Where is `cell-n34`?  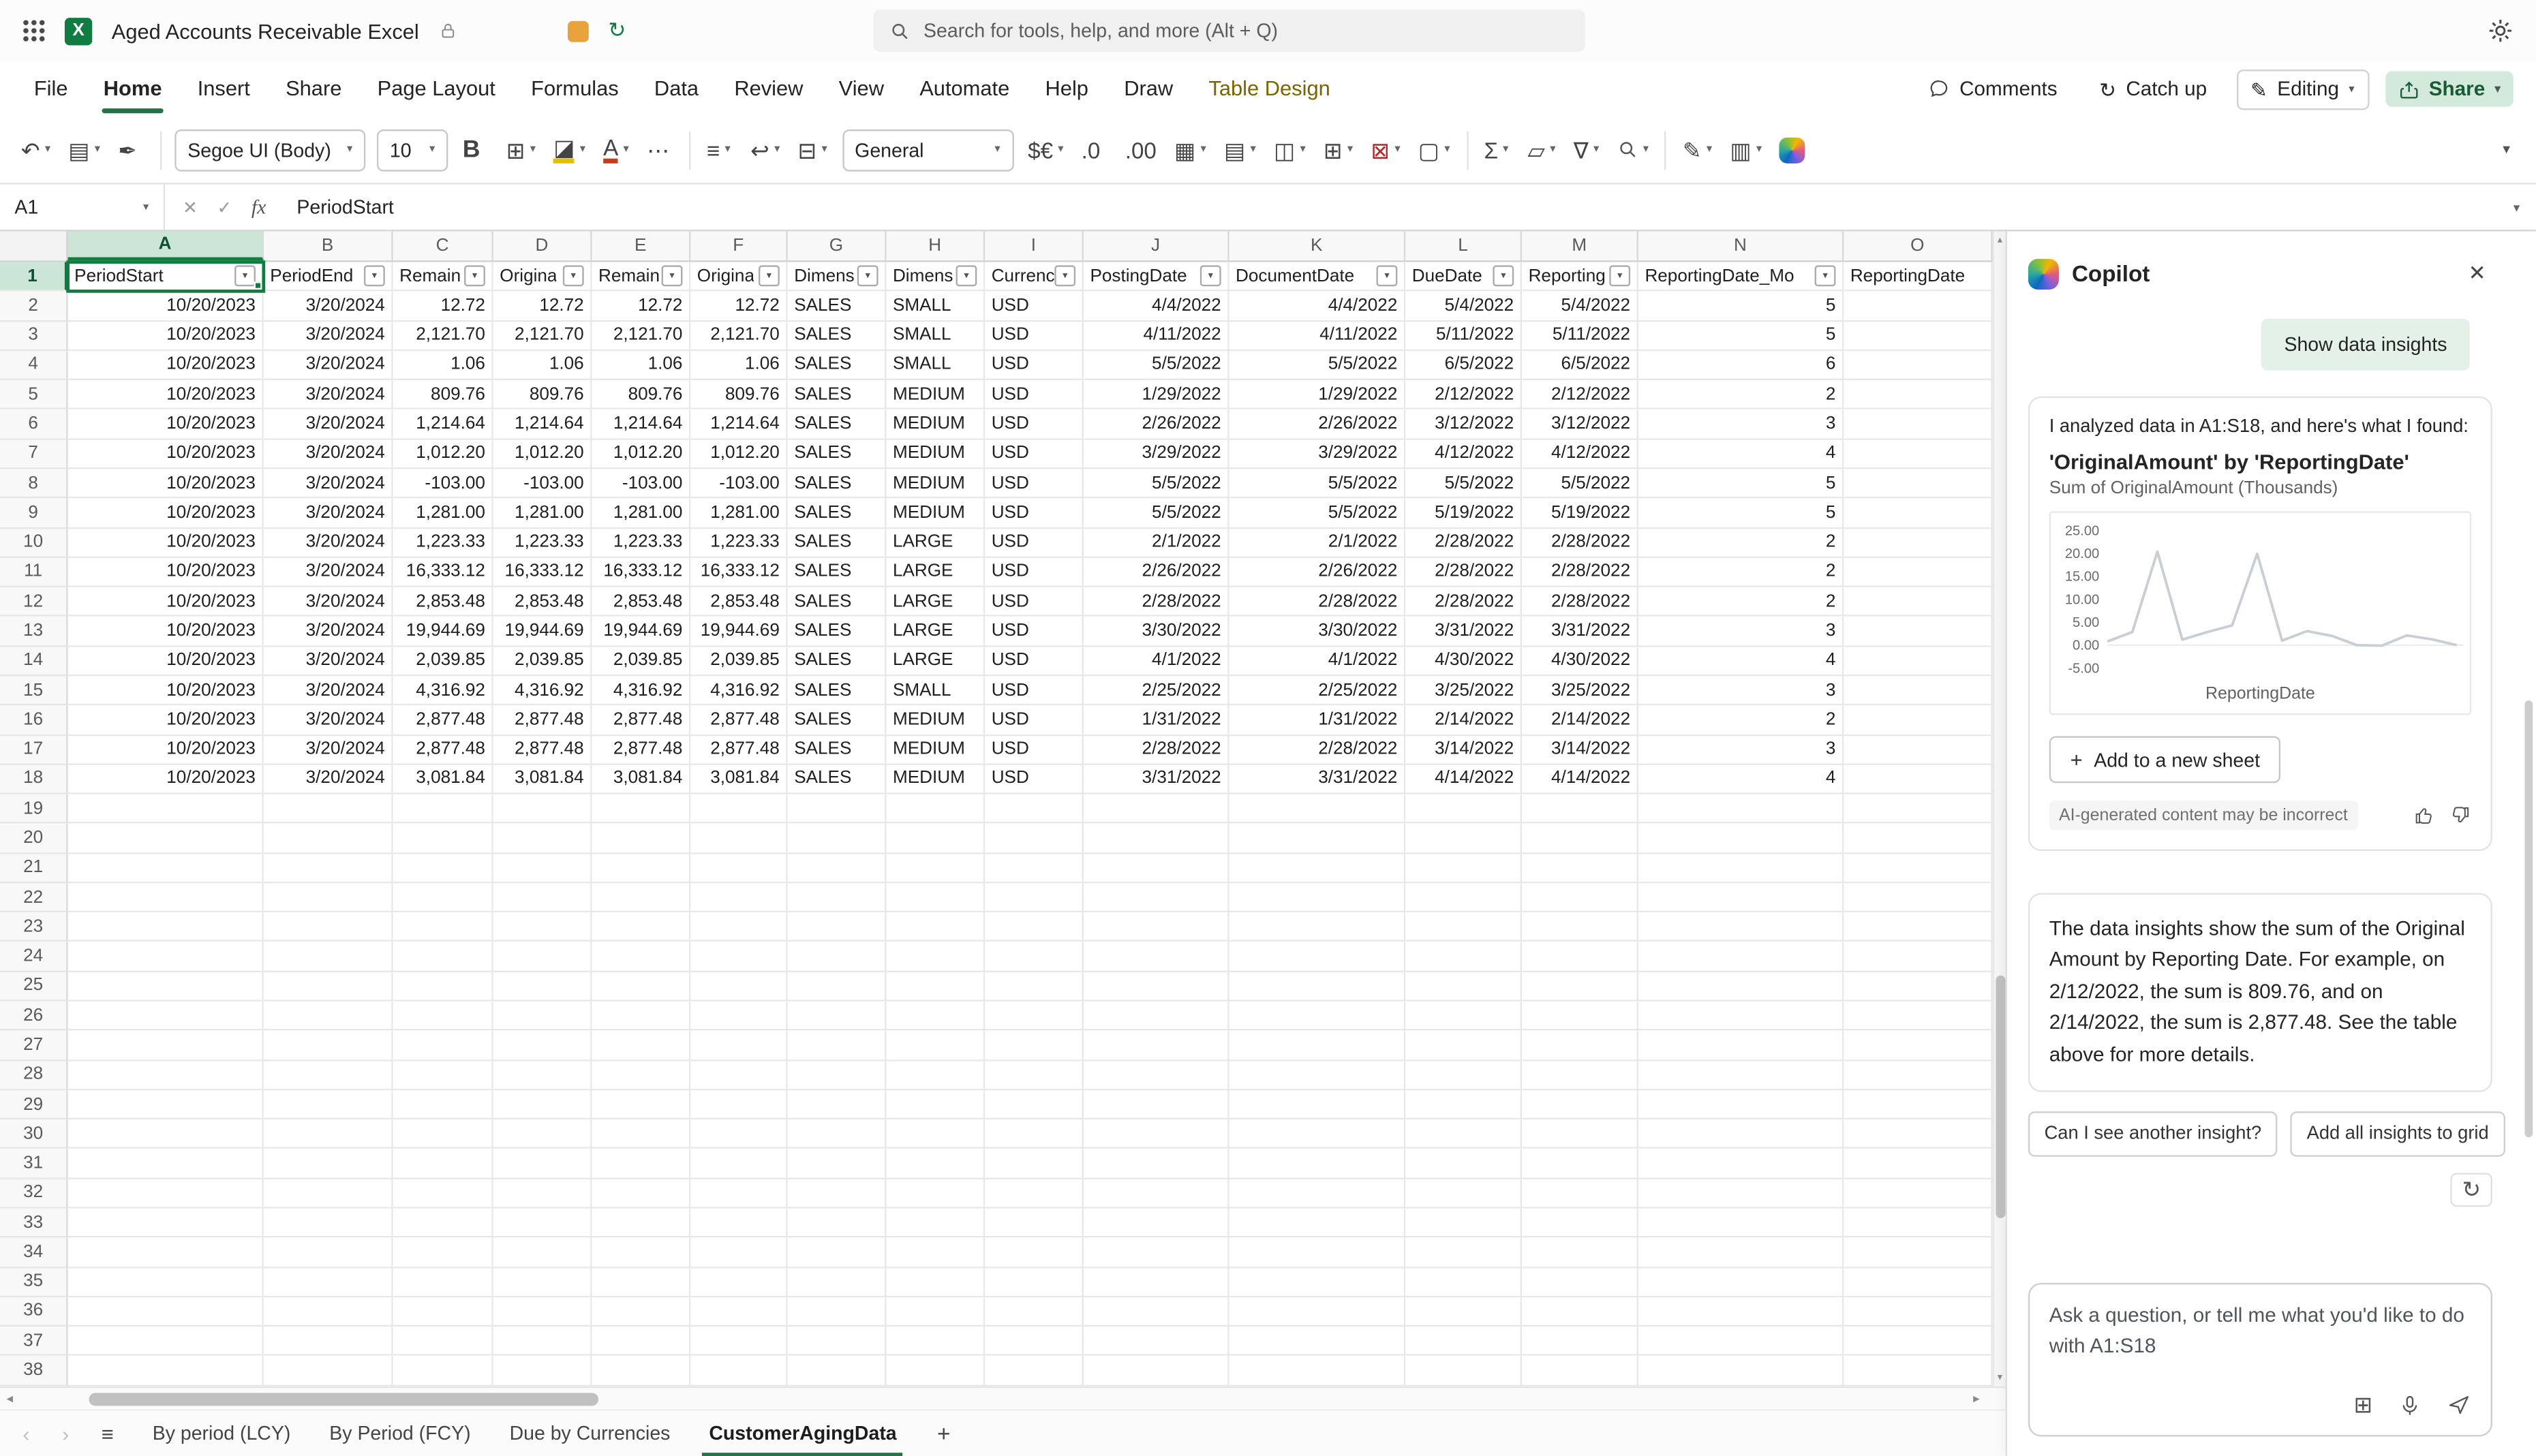 cell-n34 is located at coordinates (1741, 1253).